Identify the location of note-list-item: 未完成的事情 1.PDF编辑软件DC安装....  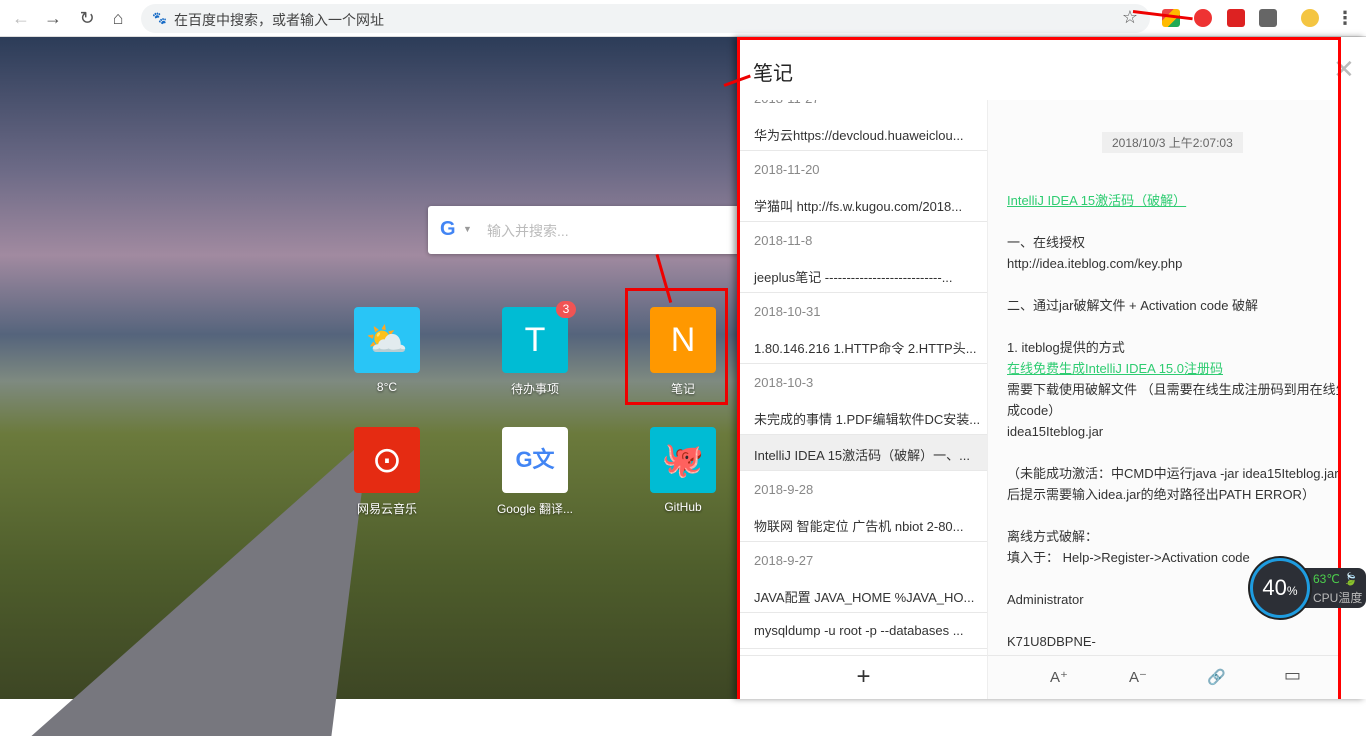
(863, 417).